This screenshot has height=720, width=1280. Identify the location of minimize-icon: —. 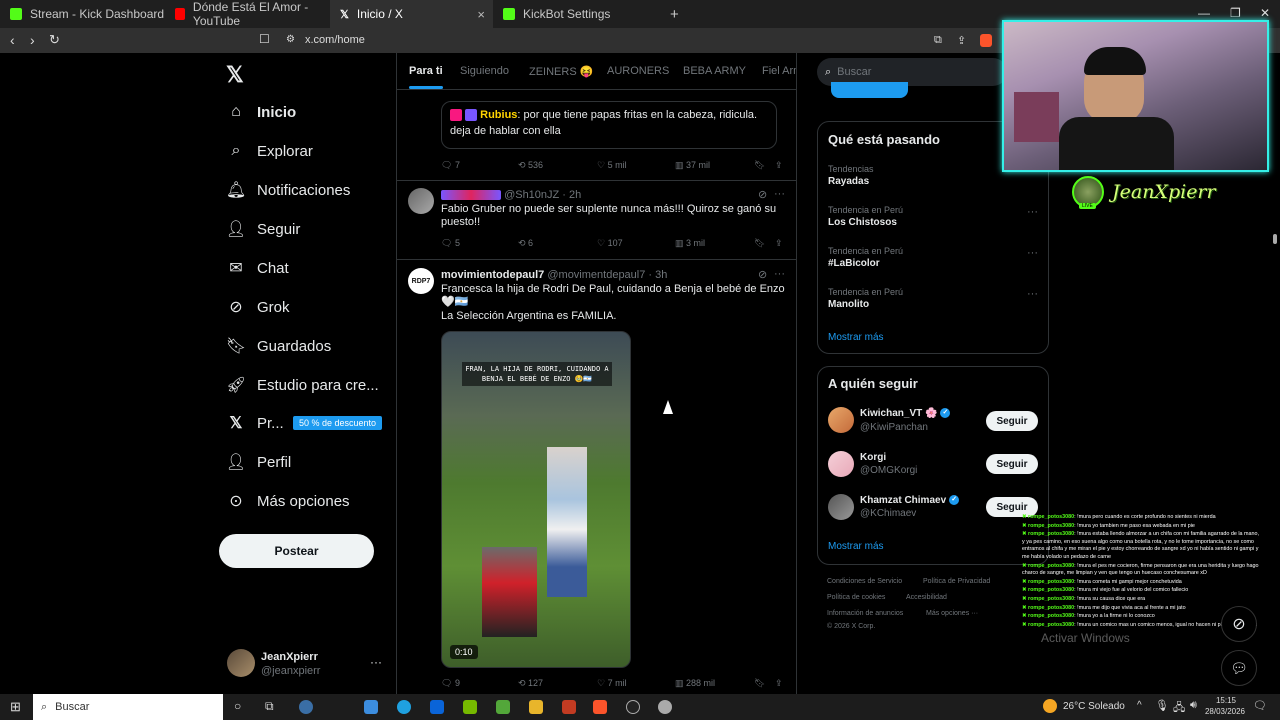
(1204, 13).